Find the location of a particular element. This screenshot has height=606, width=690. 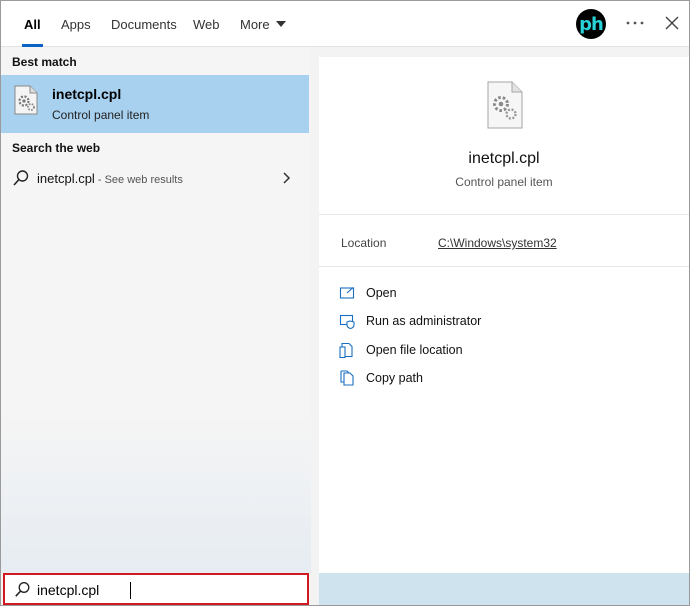

close-icon is located at coordinates (672, 23).